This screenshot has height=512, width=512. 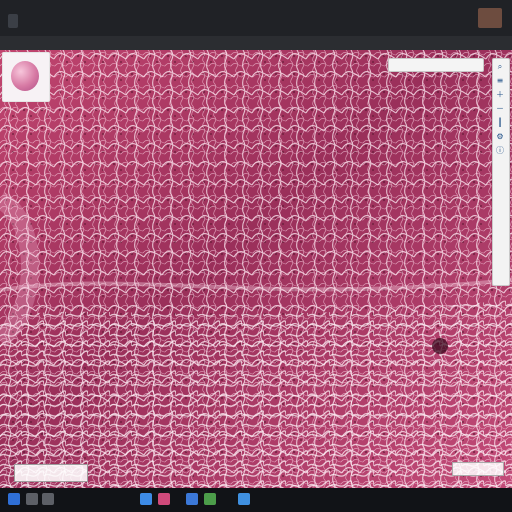 I want to click on scale-bar, so click(x=51, y=473).